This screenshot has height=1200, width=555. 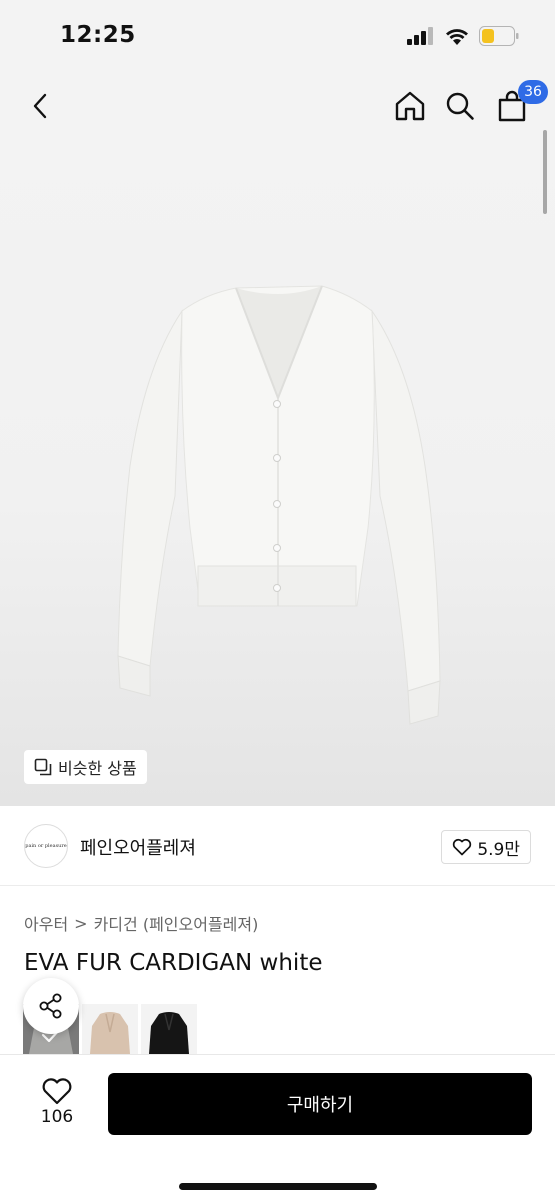 I want to click on breadcrumb: 아우터 > 카디건 (페인오어플레져), so click(x=141, y=923).